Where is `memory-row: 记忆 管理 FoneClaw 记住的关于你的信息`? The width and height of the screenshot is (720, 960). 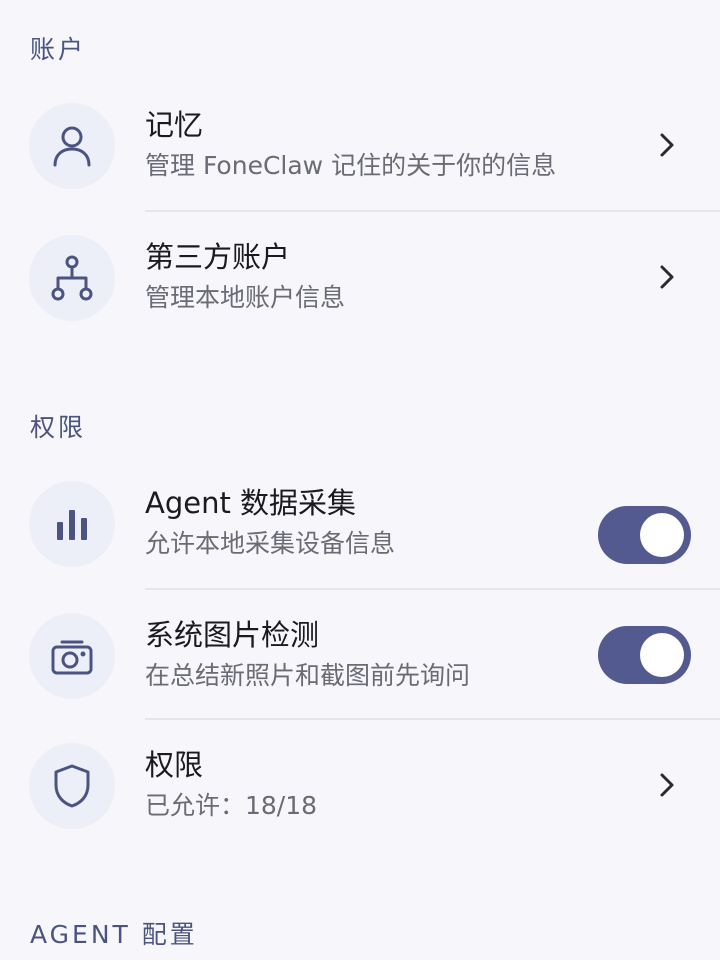 memory-row: 记忆 管理 FoneClaw 记住的关于你的信息 is located at coordinates (360, 145).